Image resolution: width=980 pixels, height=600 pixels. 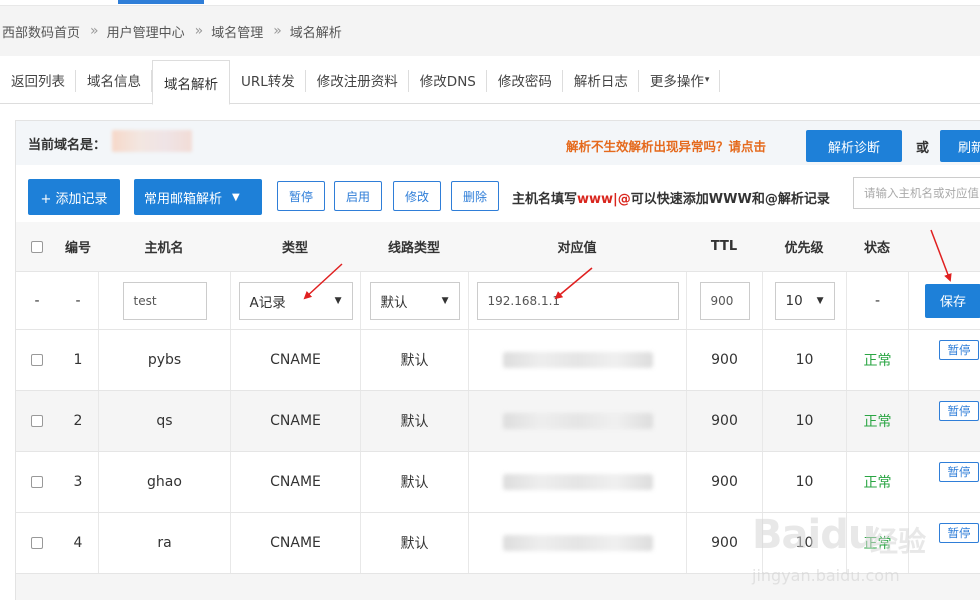 I want to click on diagnose-button: 解析诊断, so click(x=854, y=146).